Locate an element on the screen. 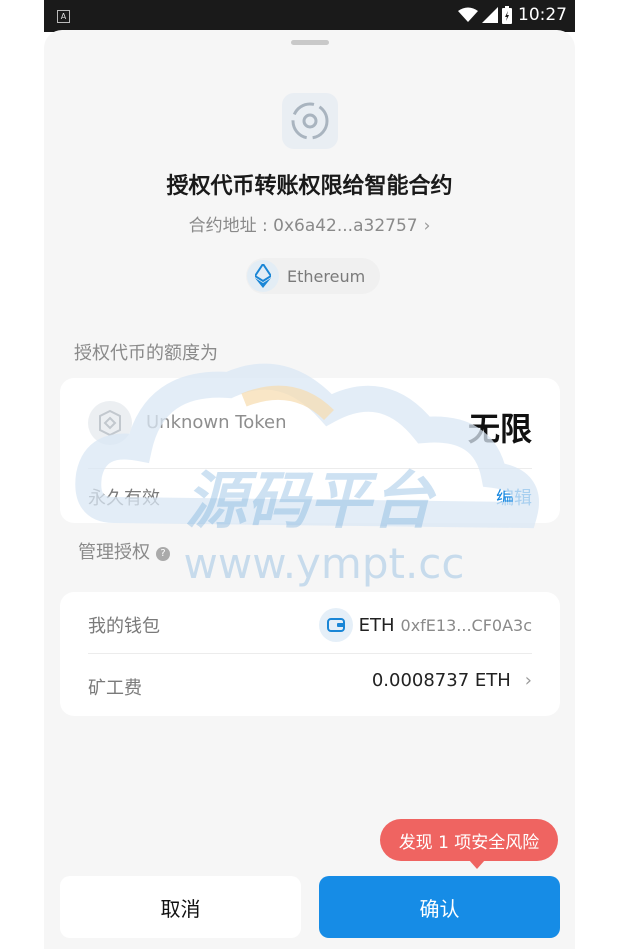 This screenshot has width=619, height=949. fee-selector: 0.0008737 ETH › is located at coordinates (452, 680).